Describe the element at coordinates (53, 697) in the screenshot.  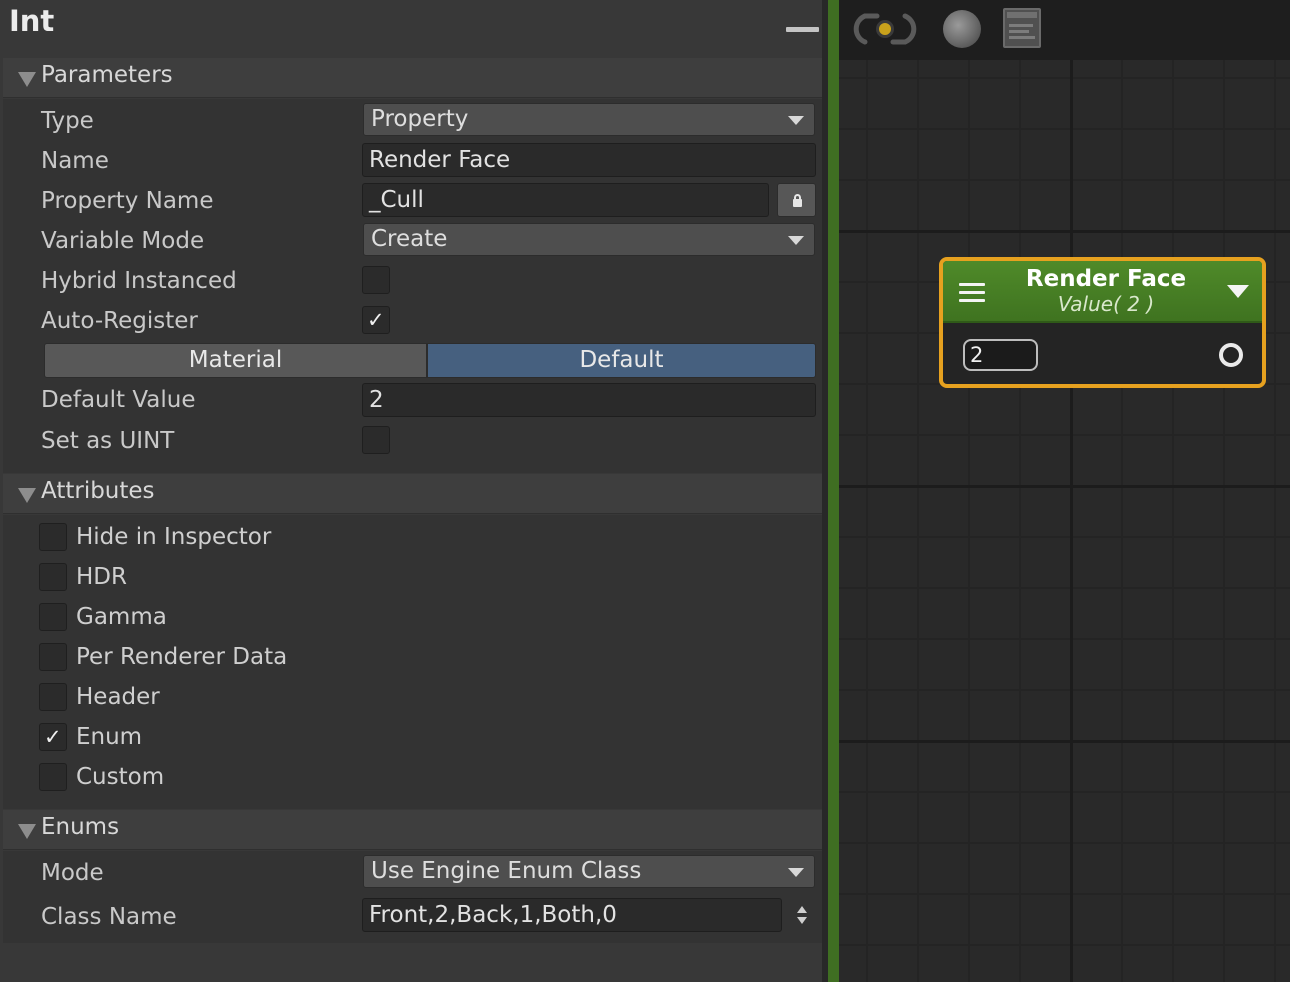
I see `header-checkbox` at that location.